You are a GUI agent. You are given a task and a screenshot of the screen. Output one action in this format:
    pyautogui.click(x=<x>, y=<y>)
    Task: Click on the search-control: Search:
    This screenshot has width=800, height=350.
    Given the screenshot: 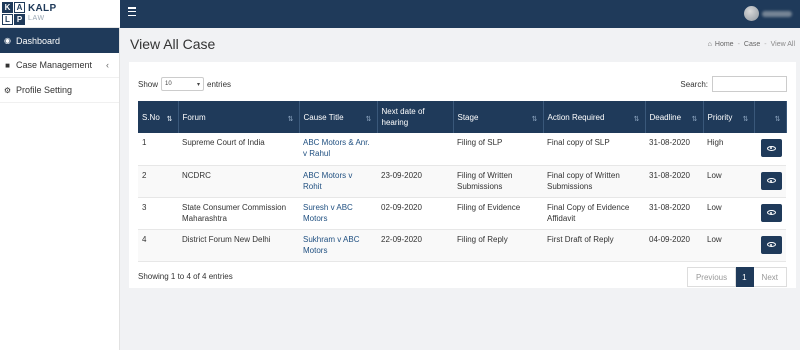 What is the action you would take?
    pyautogui.click(x=733, y=84)
    